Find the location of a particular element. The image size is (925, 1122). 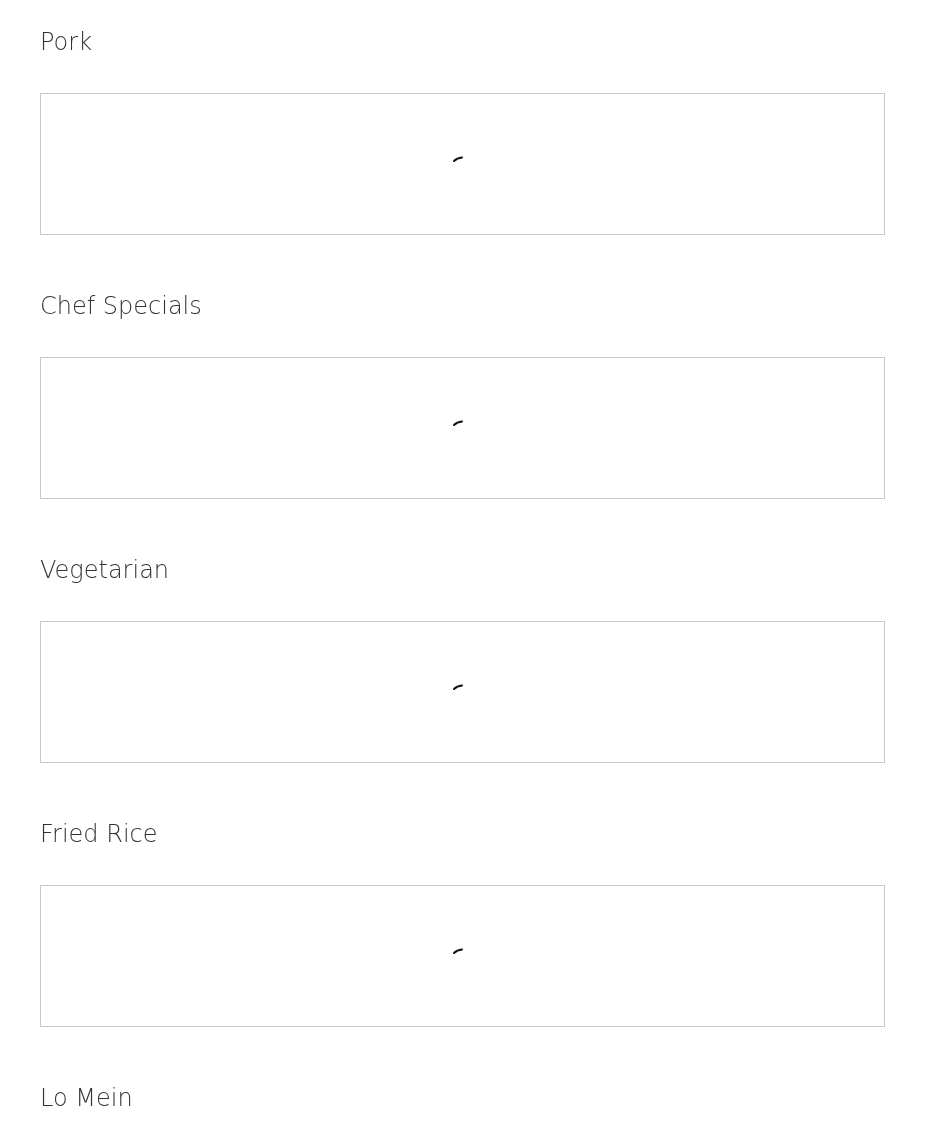

section-heading: Fried Rice is located at coordinates (99, 834).